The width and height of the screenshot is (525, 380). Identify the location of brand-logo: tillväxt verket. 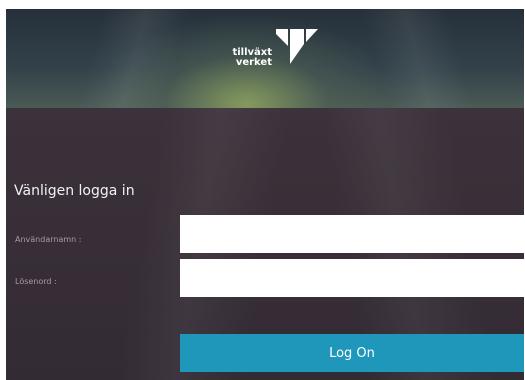
(272, 51).